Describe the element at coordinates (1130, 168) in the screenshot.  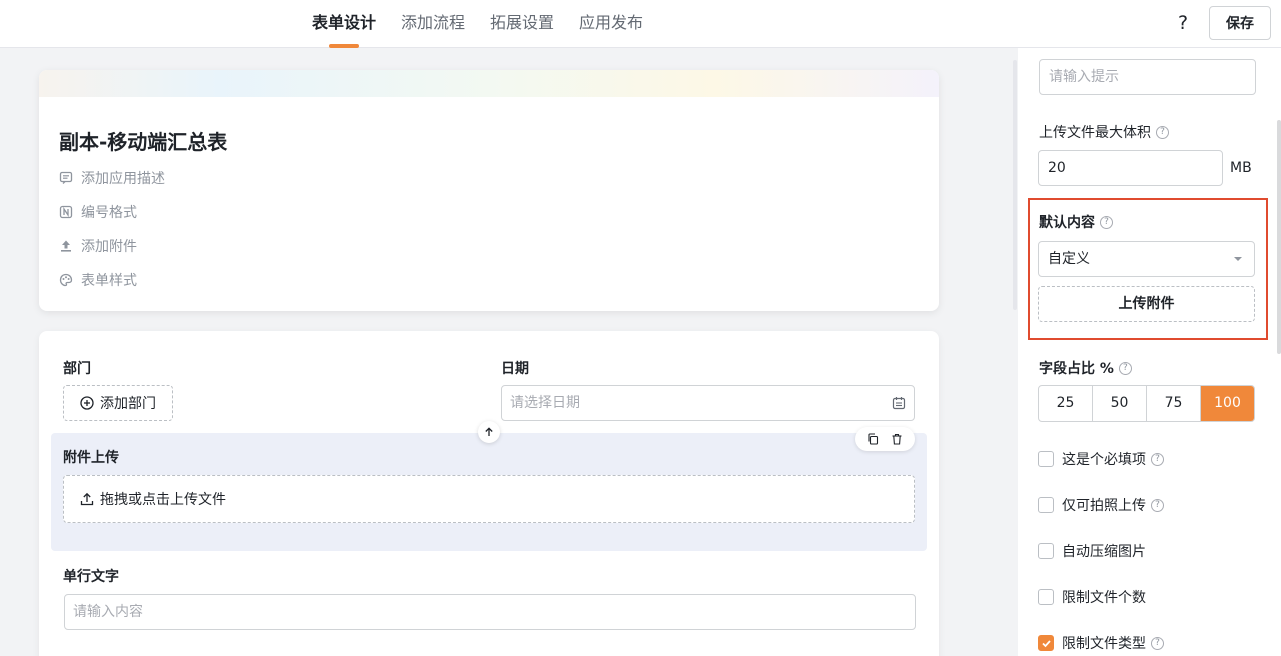
I see `max-size-input` at that location.